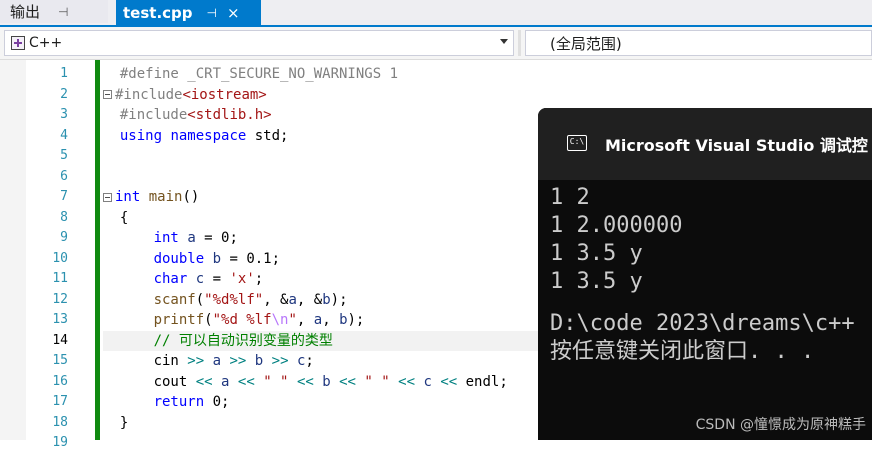 The image size is (872, 454). What do you see at coordinates (204, 135) in the screenshot?
I see `code-line-text: using namespace std;` at bounding box center [204, 135].